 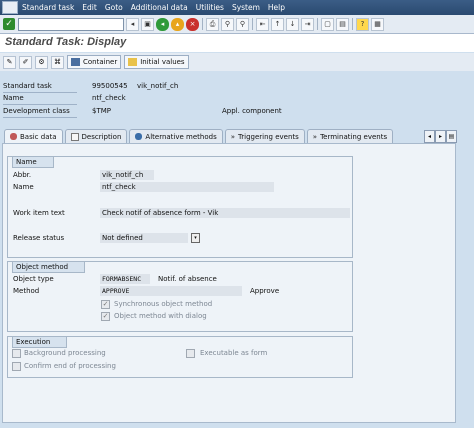 I want to click on hierarchy-icon: ⚙, so click(x=41, y=62).